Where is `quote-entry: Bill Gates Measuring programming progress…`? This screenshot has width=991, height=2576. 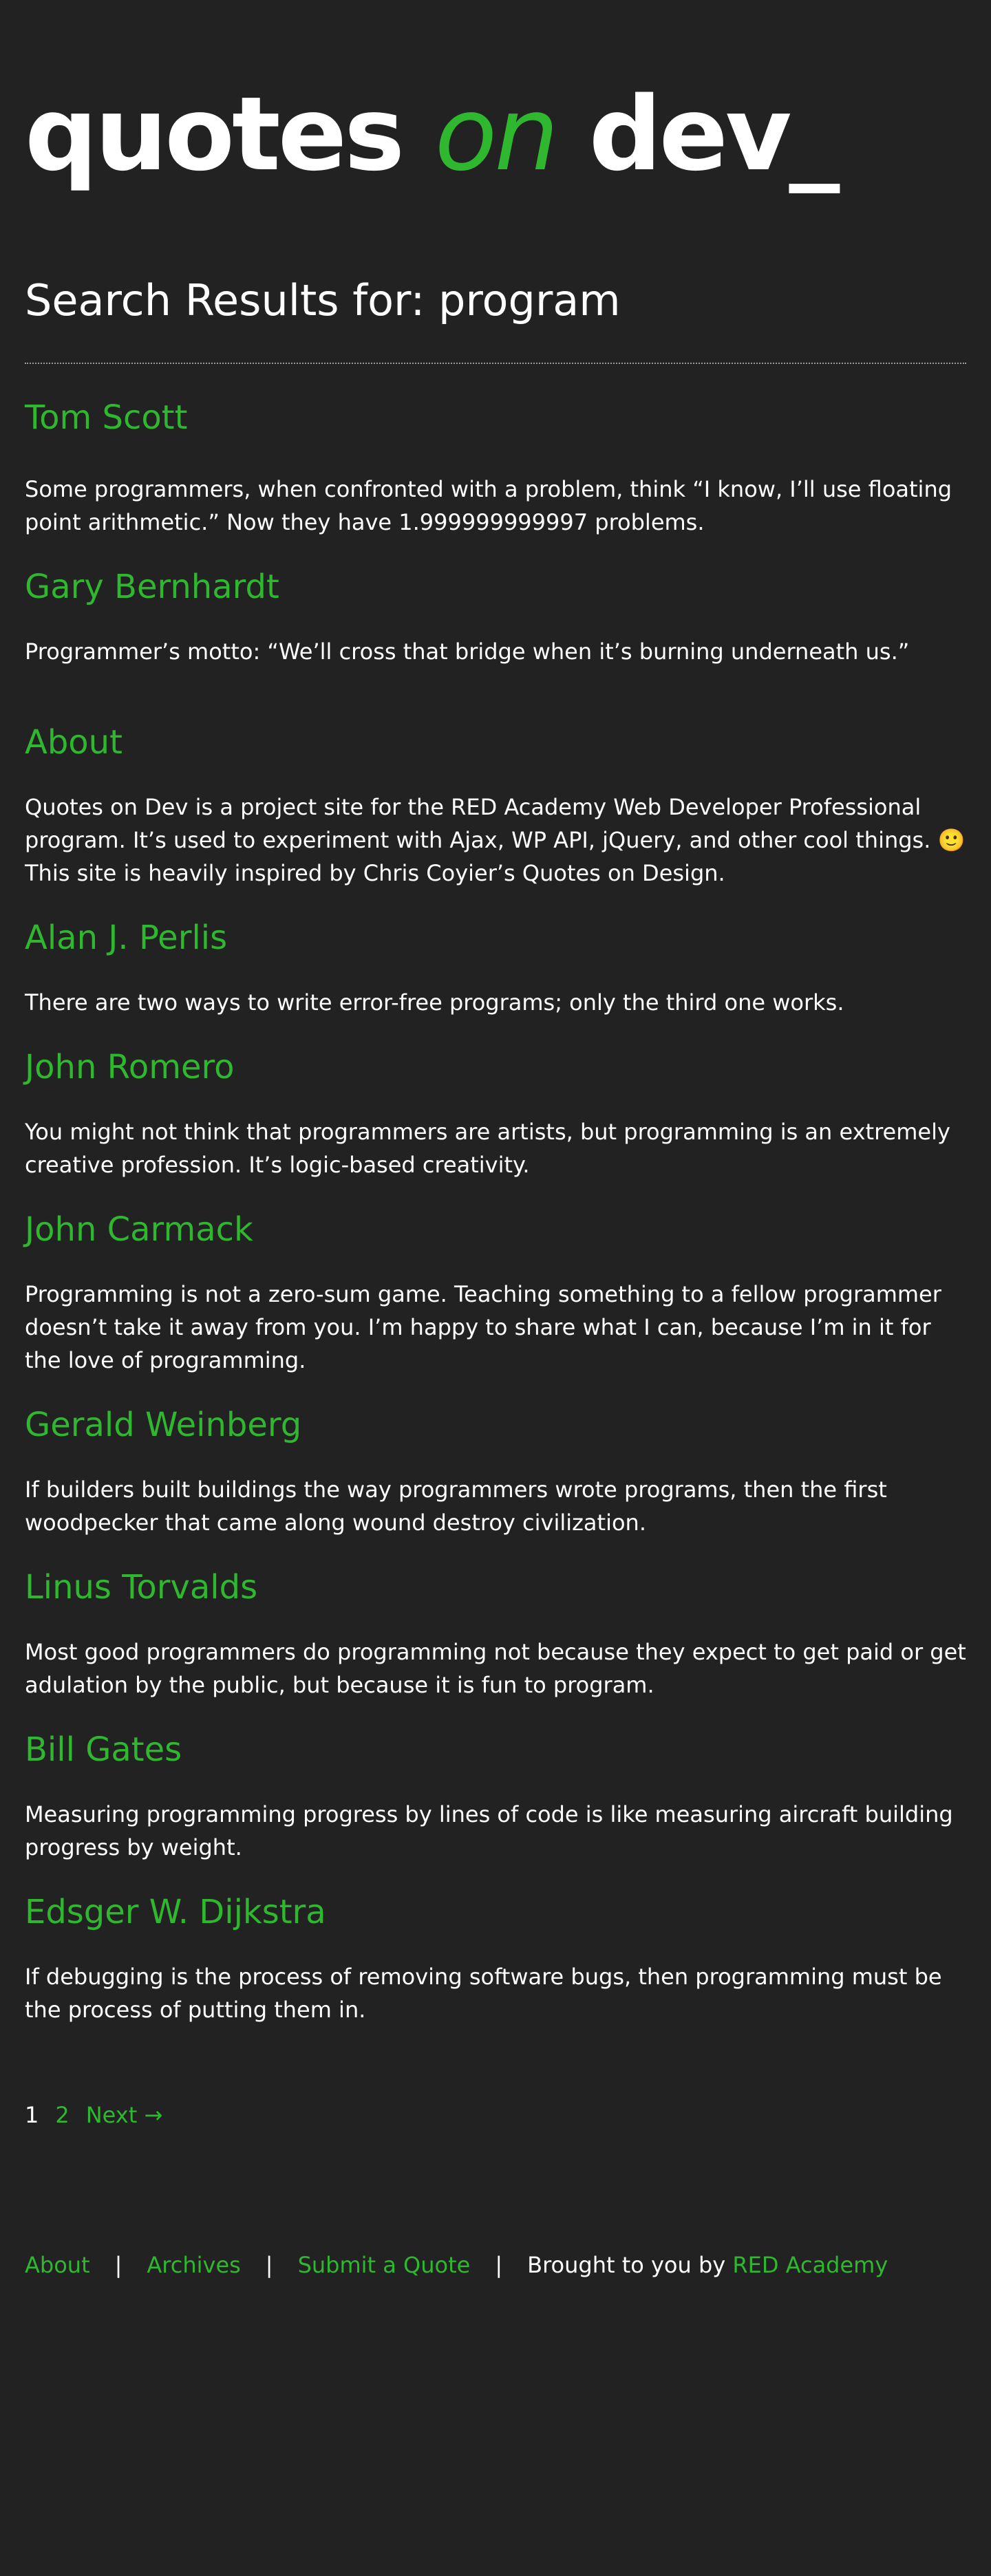 quote-entry: Bill Gates Measuring programming progress… is located at coordinates (495, 1796).